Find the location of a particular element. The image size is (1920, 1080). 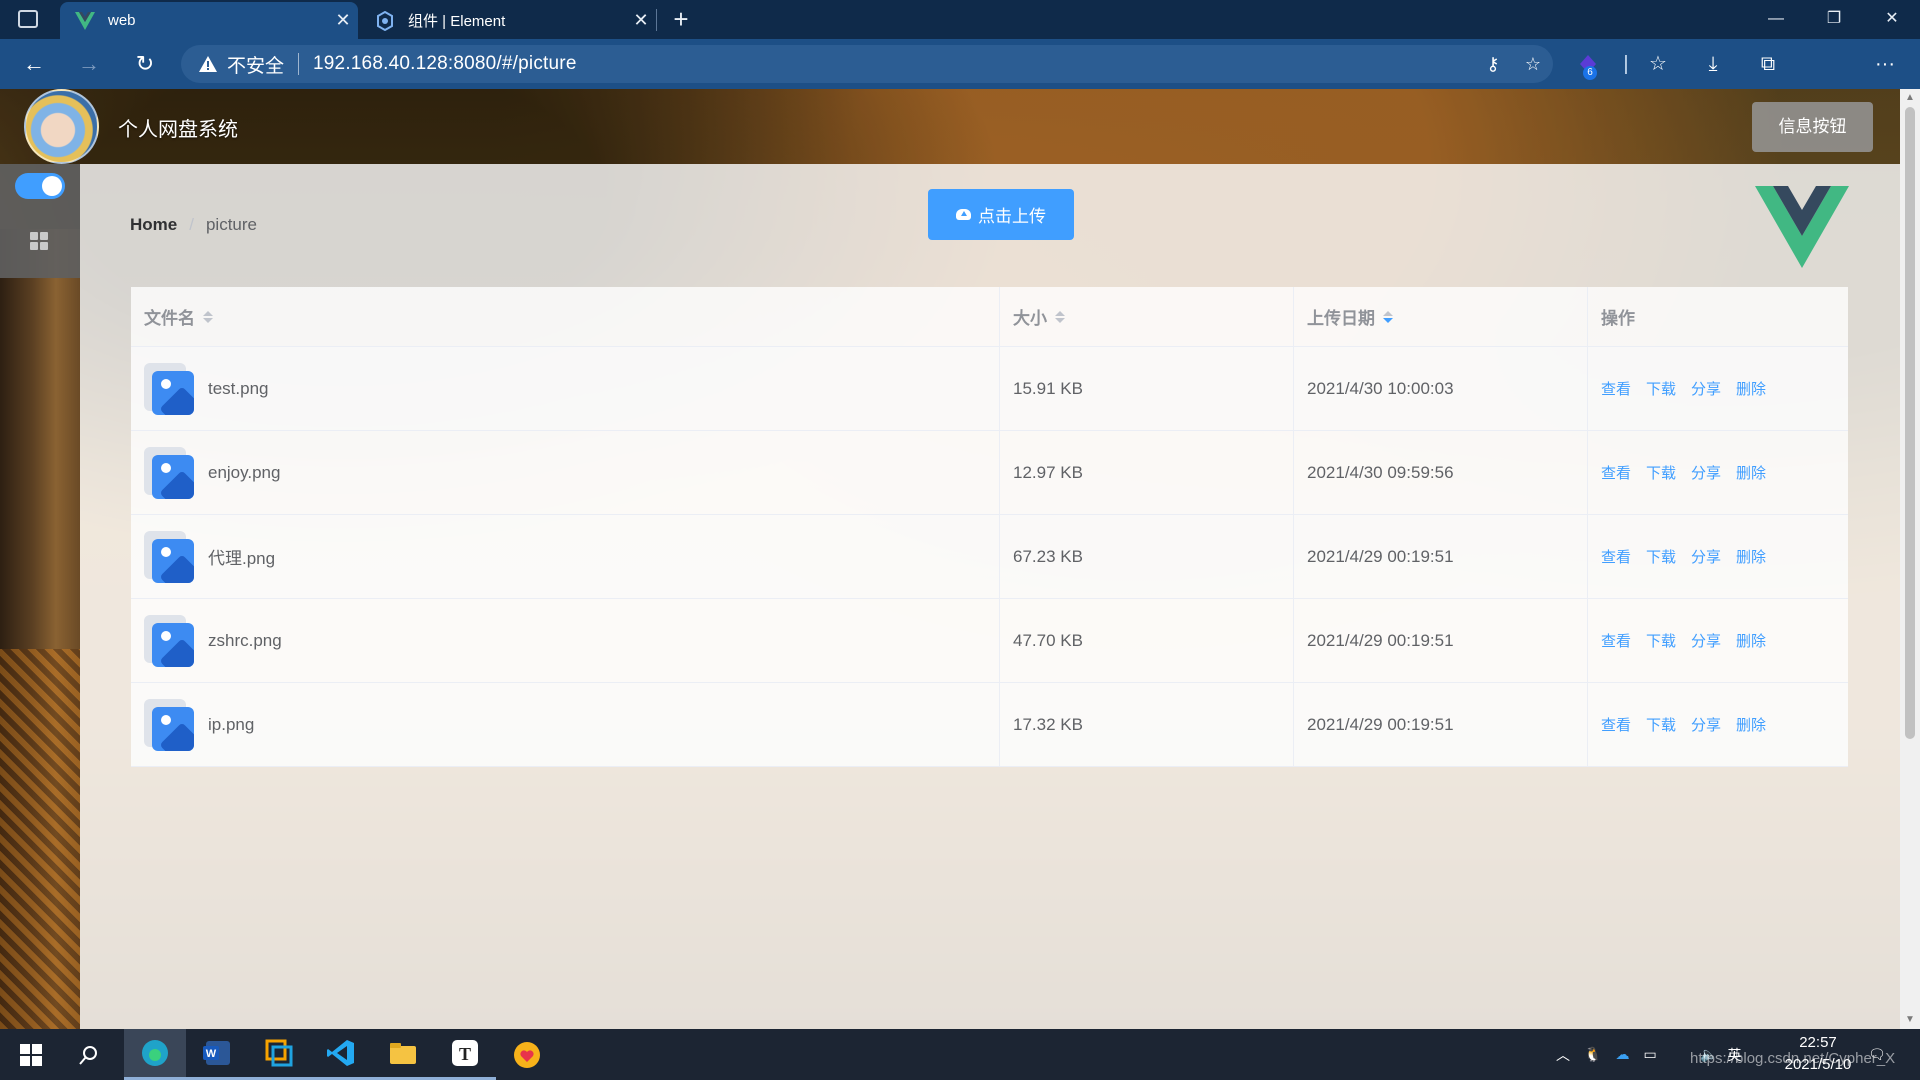

system-tray: ︿ 🐧 ☁ ▭ is located at coordinates (1626, 1054).